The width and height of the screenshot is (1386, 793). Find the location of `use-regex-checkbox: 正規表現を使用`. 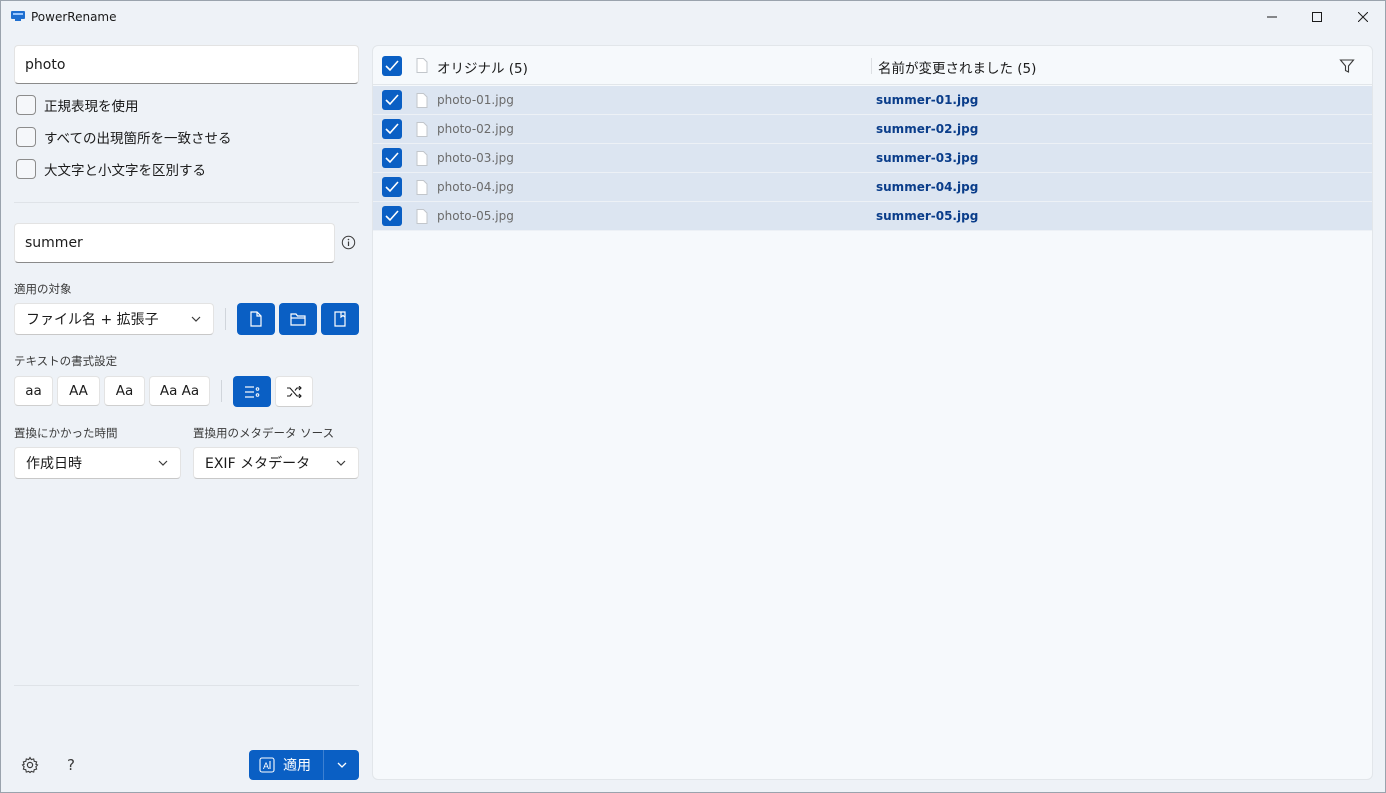

use-regex-checkbox: 正規表現を使用 is located at coordinates (77, 105).